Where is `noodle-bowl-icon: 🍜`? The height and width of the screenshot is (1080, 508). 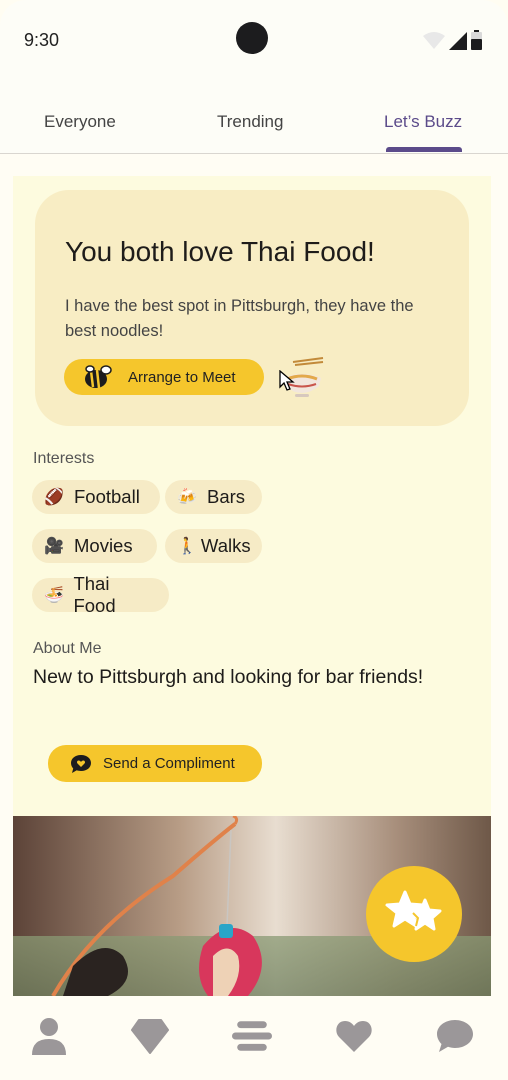 noodle-bowl-icon: 🍜 is located at coordinates (54, 595).